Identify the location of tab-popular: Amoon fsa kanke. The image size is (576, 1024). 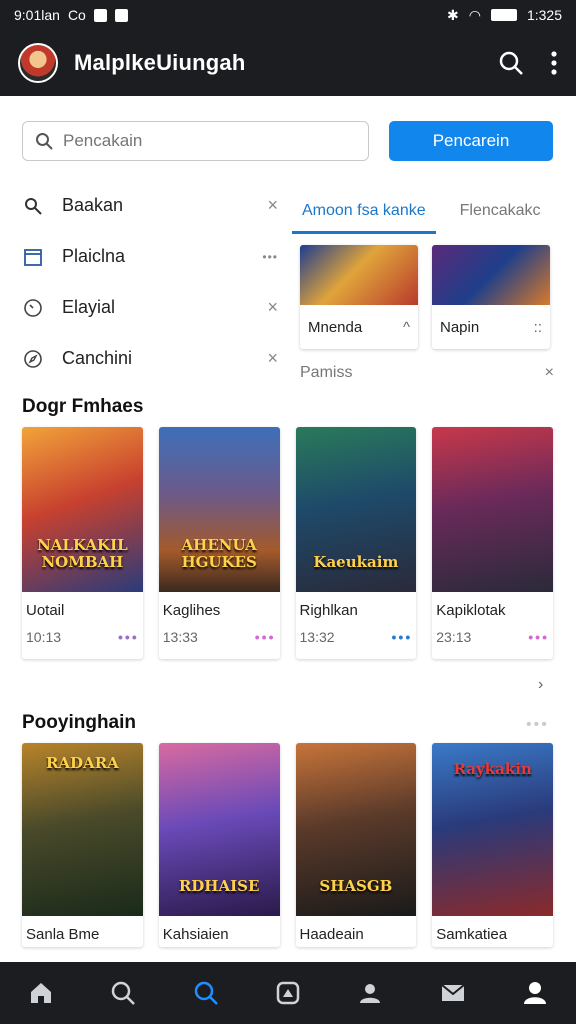
(364, 212).